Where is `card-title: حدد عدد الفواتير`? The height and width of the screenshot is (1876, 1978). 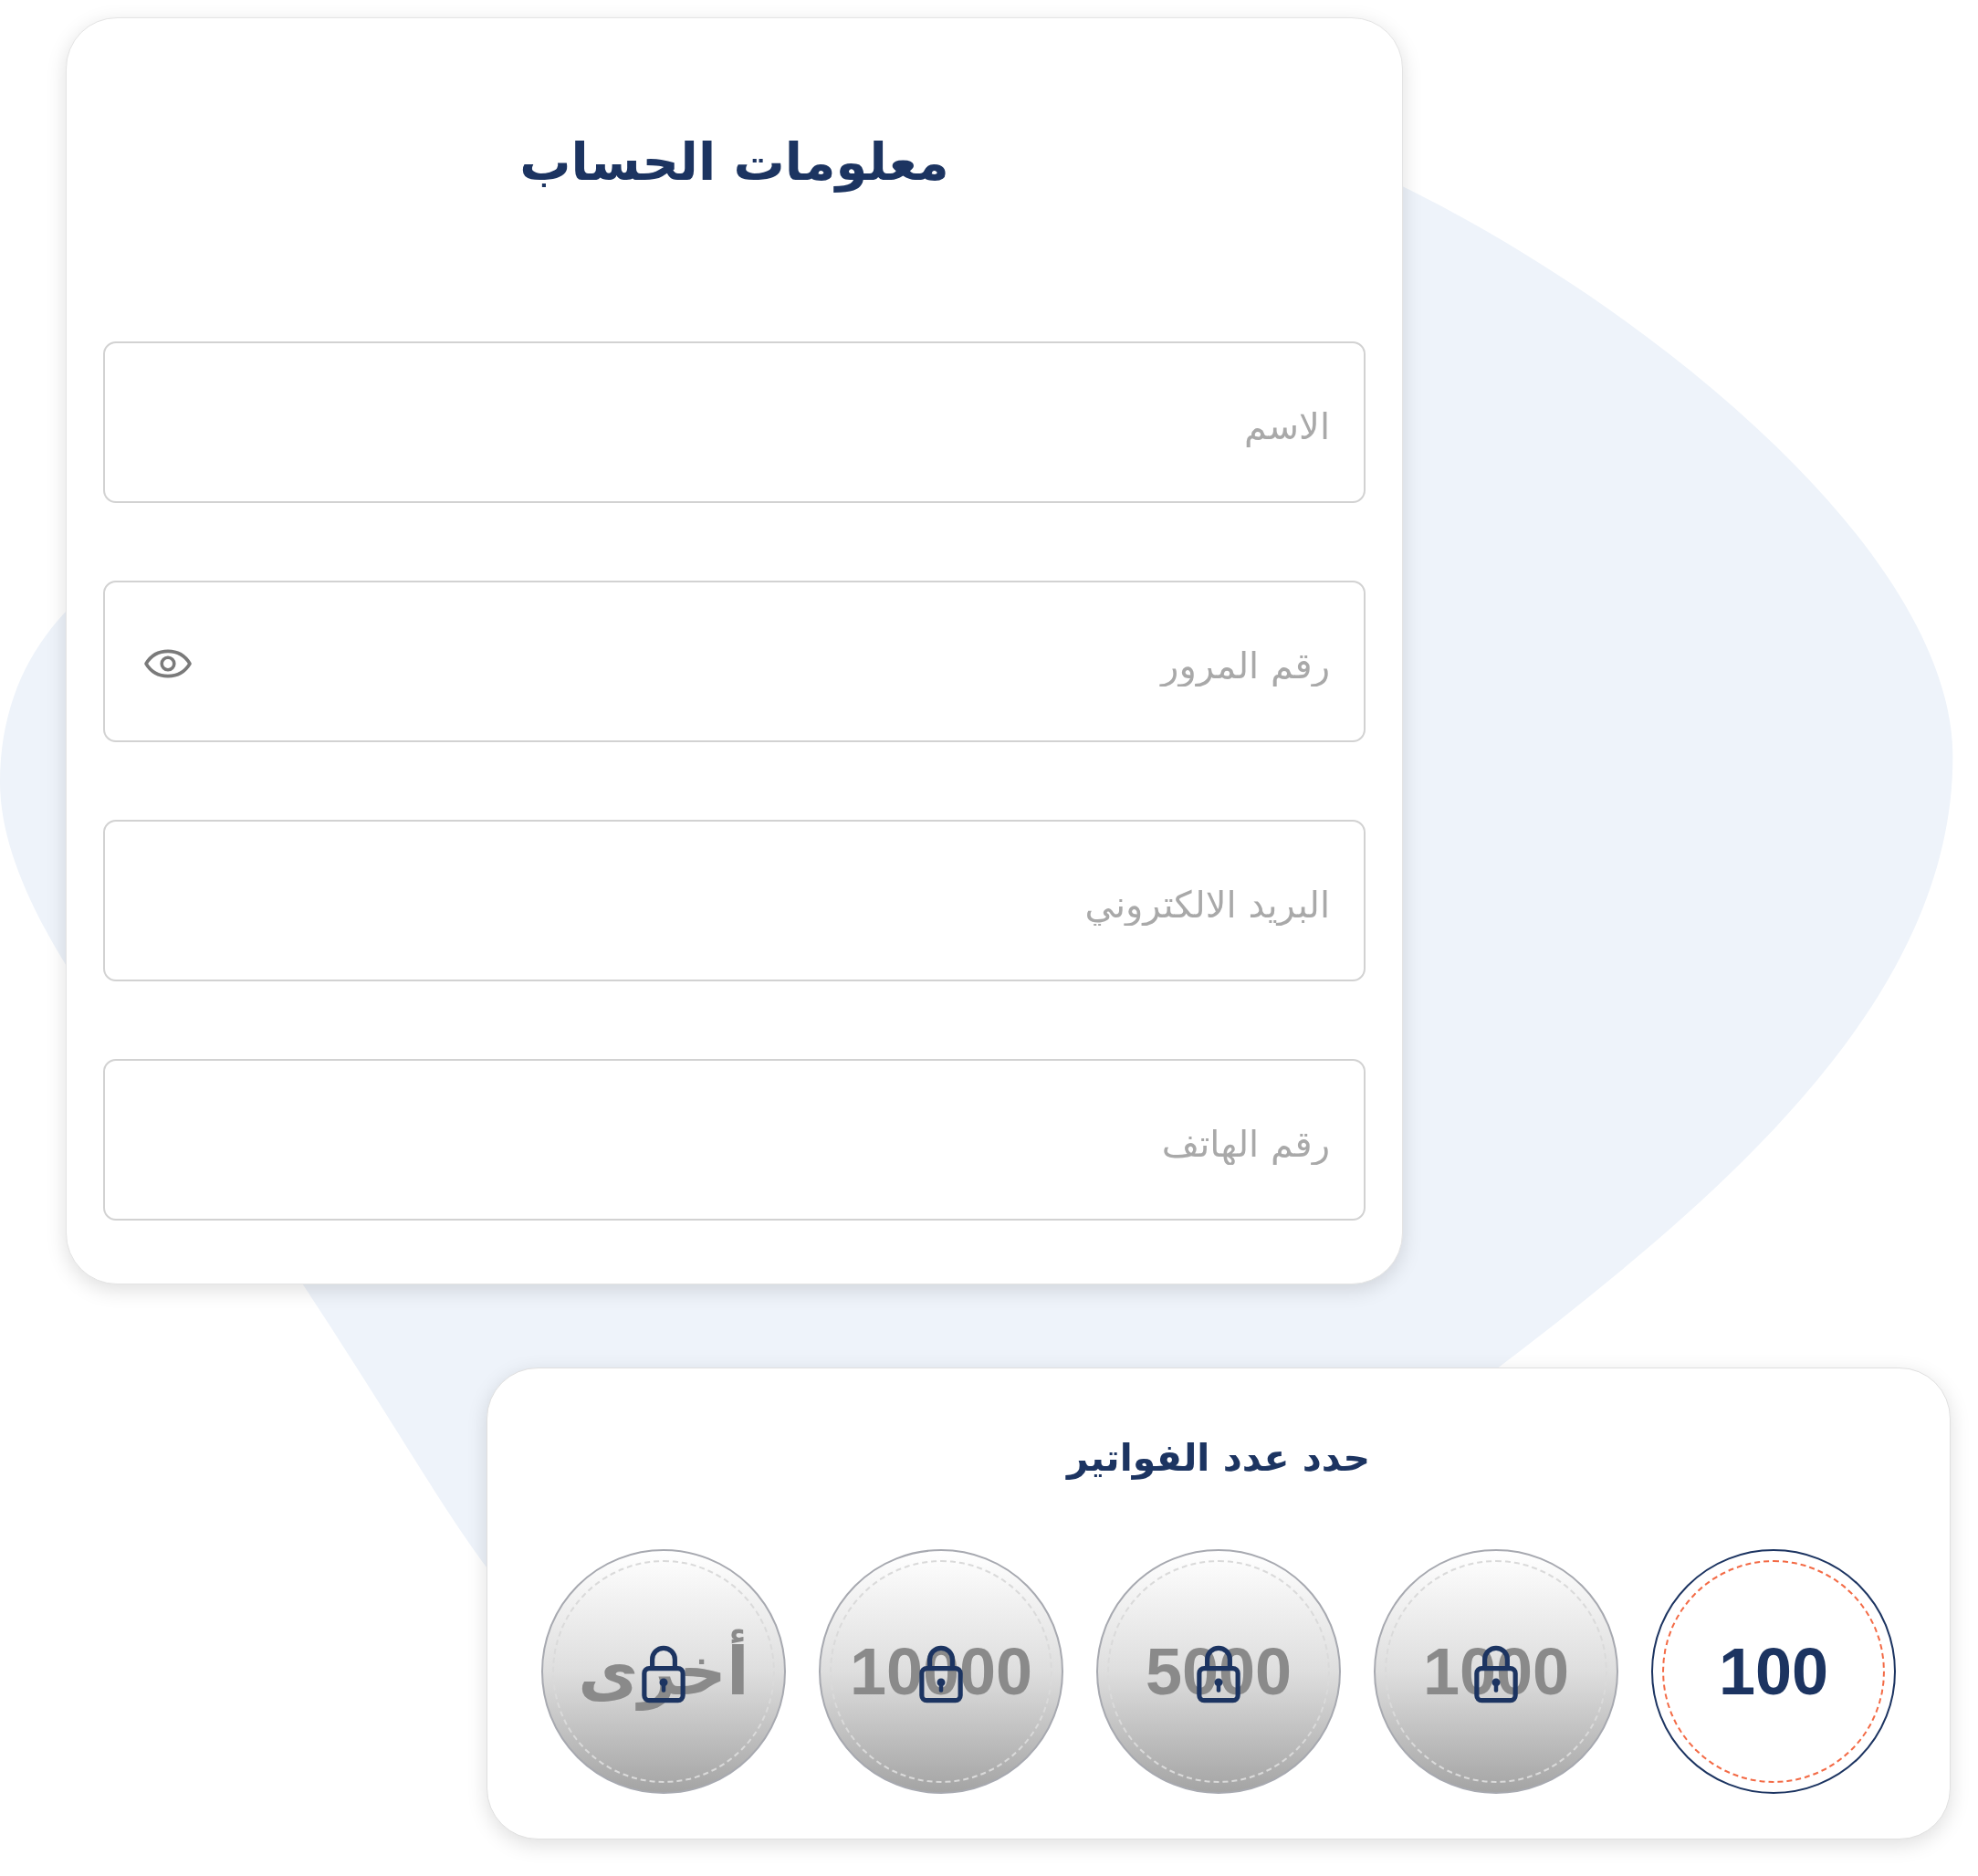 card-title: حدد عدد الفواتير is located at coordinates (1219, 1458).